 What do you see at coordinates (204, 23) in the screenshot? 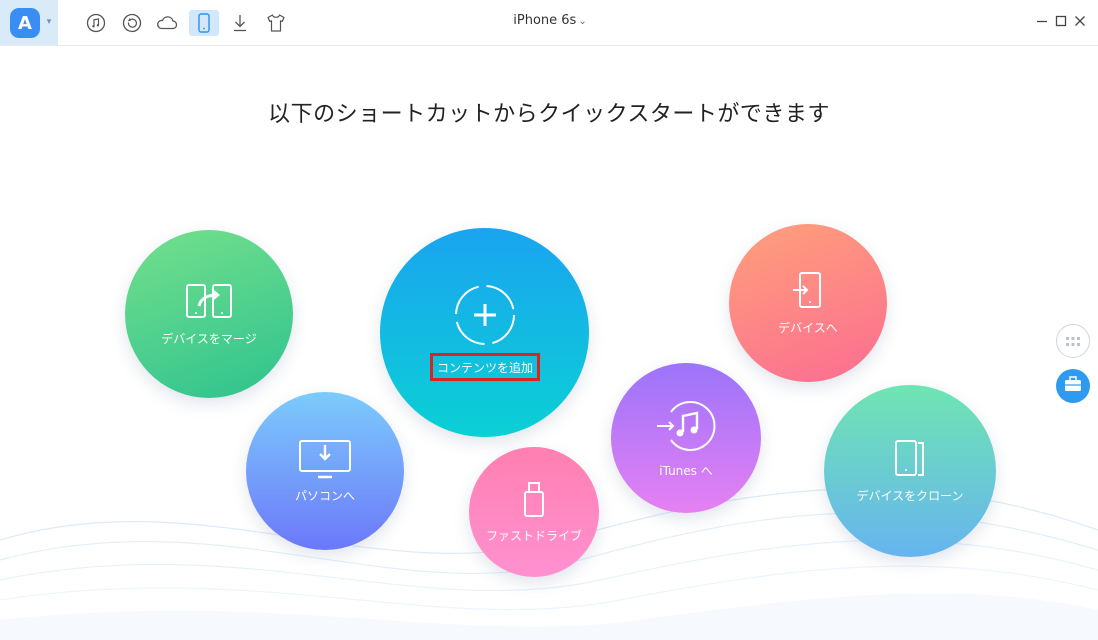
I see `phone-icon` at bounding box center [204, 23].